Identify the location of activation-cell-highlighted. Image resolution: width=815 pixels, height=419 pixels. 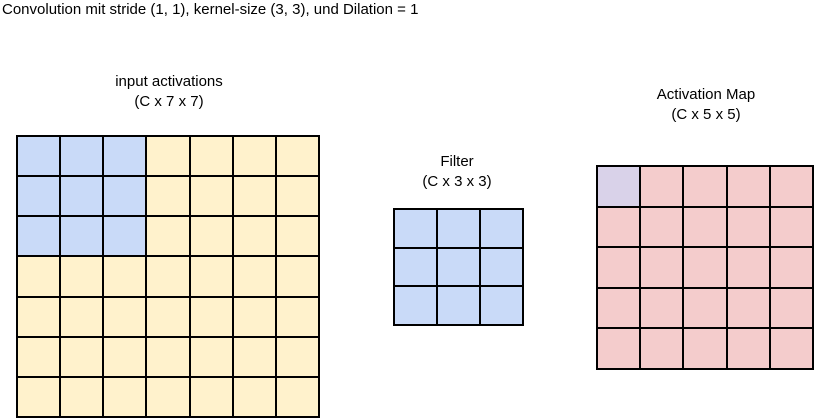
(619, 186).